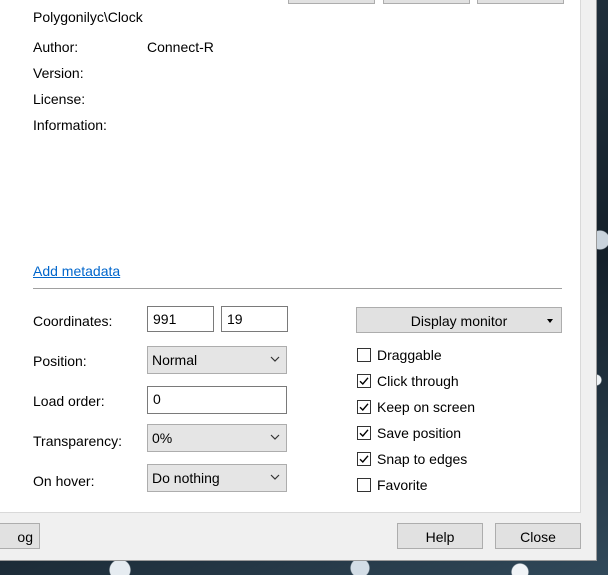 This screenshot has height=575, width=608. I want to click on display-monitor-label: Display monitor, so click(459, 321).